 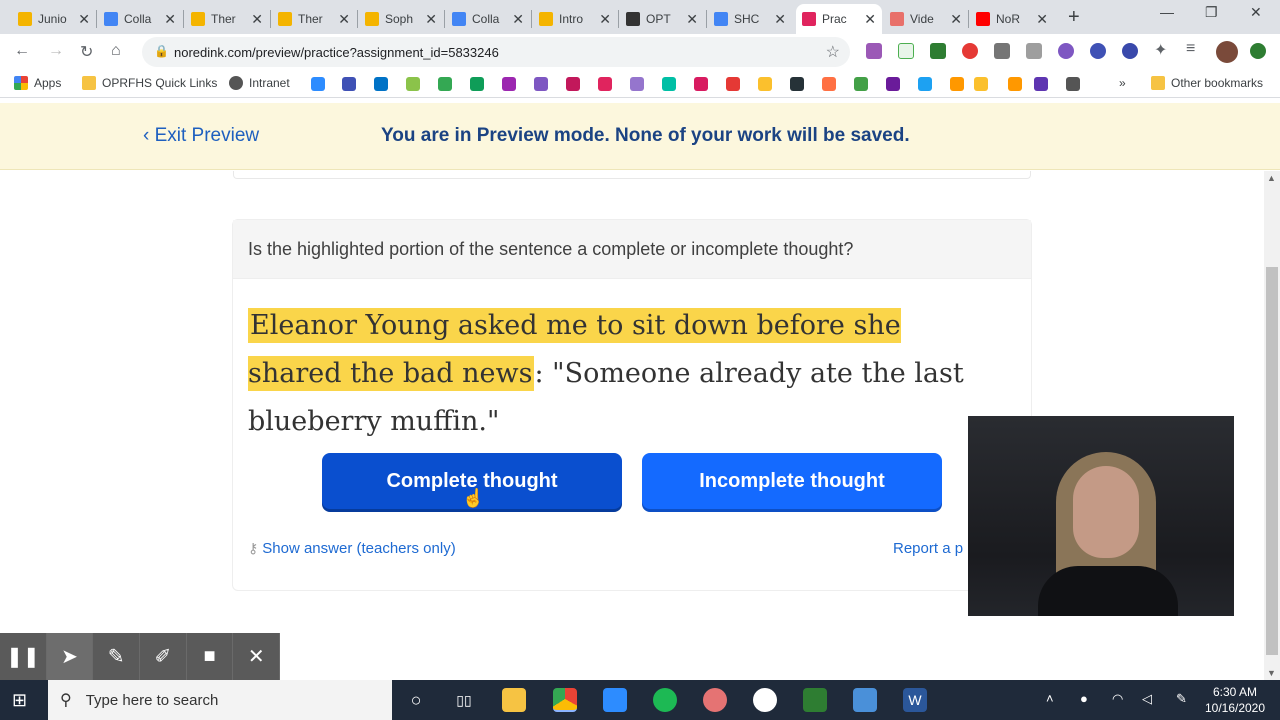 What do you see at coordinates (163, 656) in the screenshot?
I see `highlighter-icon: ✐` at bounding box center [163, 656].